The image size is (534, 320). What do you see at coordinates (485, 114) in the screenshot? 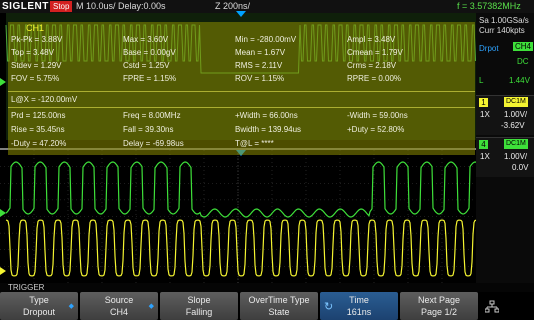
I see `ch1-probe: 1X` at bounding box center [485, 114].